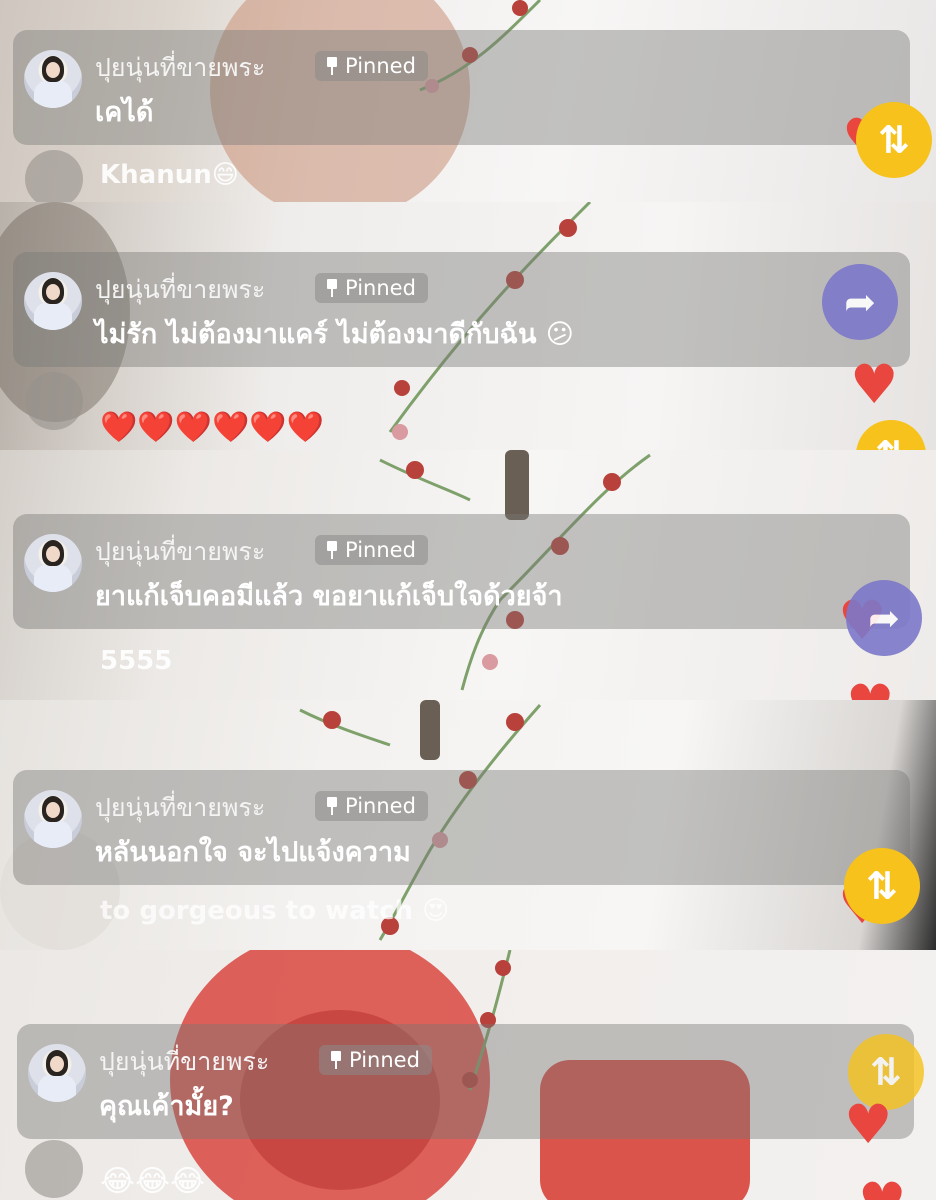  I want to click on pinned-comment: ปุยนุ่นที่ขายพระ Pinned คุณเค้ามั้ย?, so click(465, 1081).